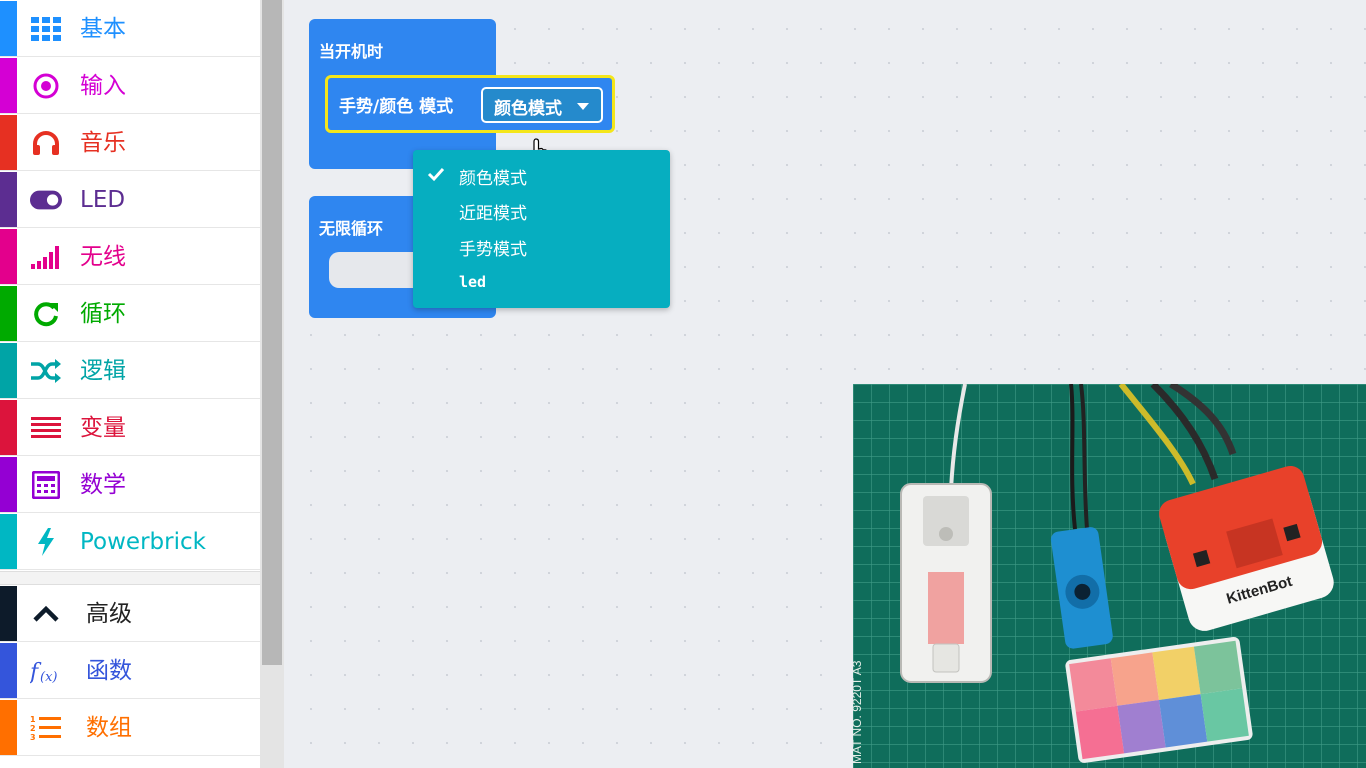  I want to click on calculator-icon, so click(46, 485).